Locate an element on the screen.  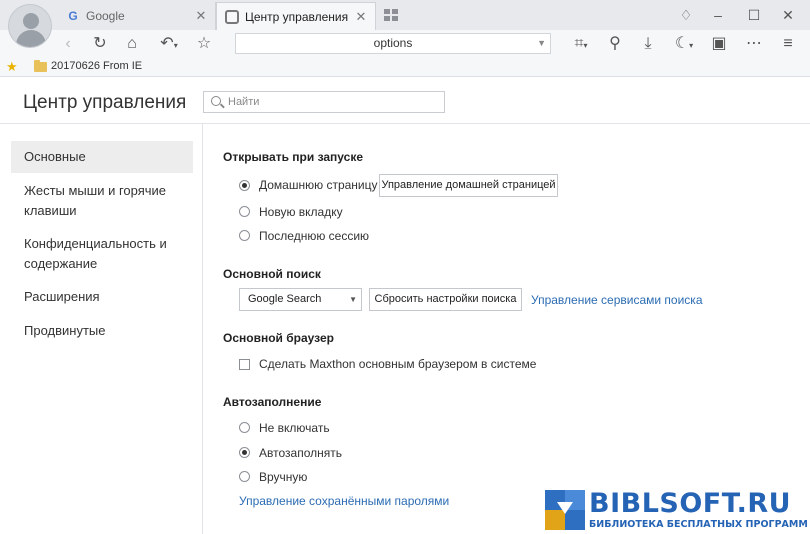
sidebar-item-general: Основные is located at coordinates (102, 157).